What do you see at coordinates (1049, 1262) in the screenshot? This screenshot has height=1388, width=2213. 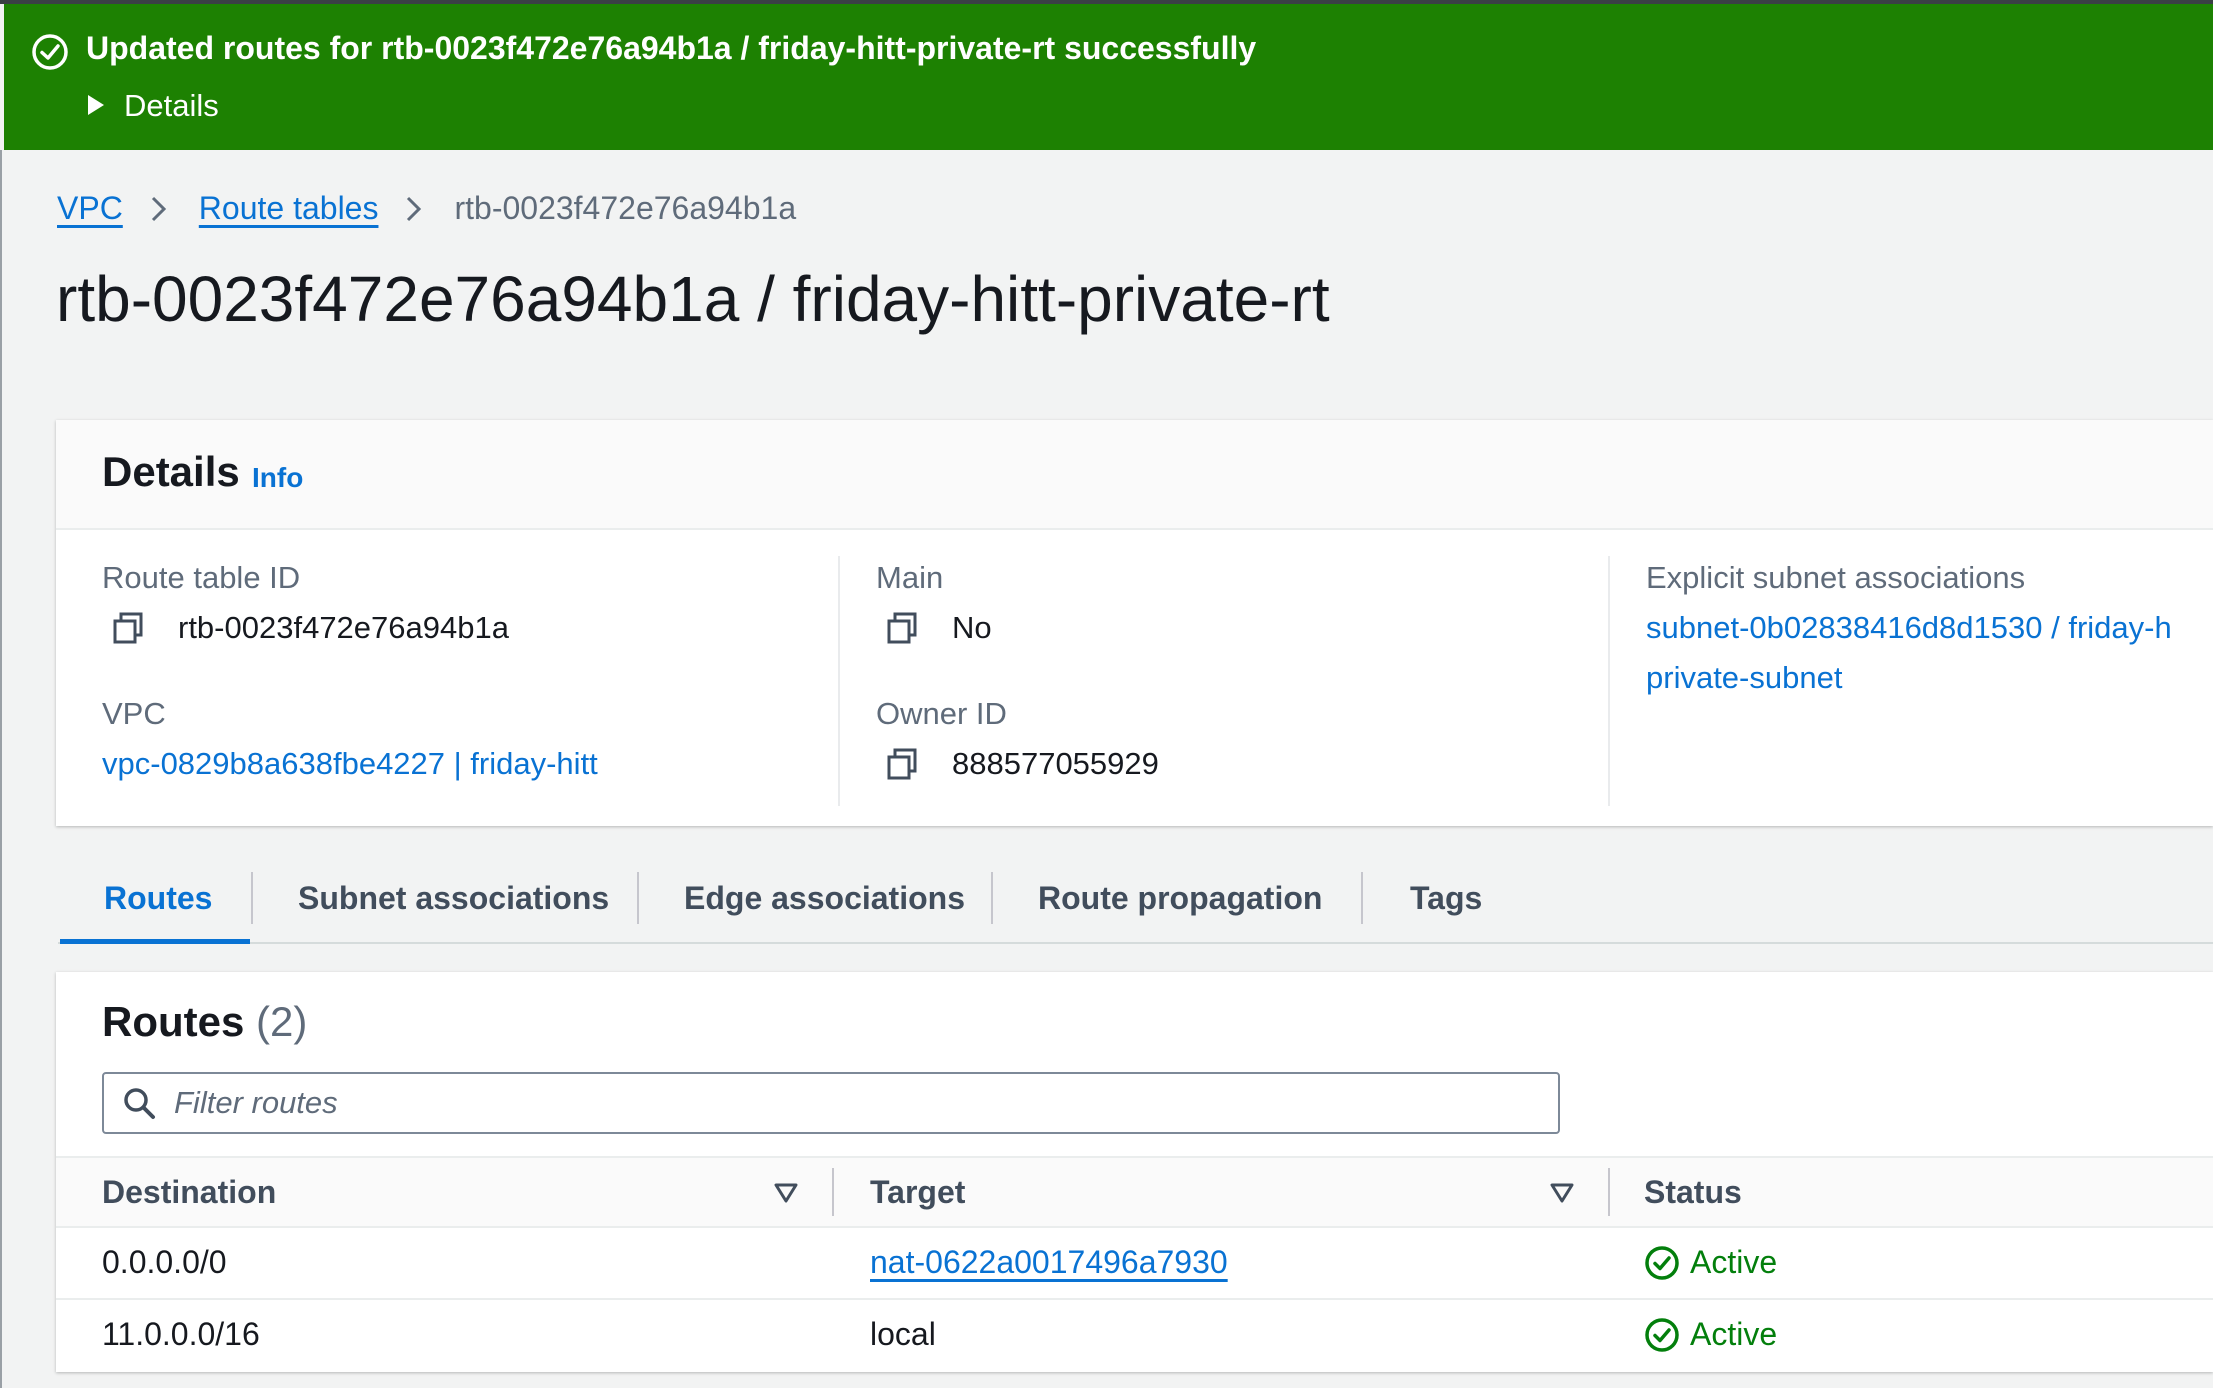 I see `route-target-link: nat-0622a0017496a7930` at bounding box center [1049, 1262].